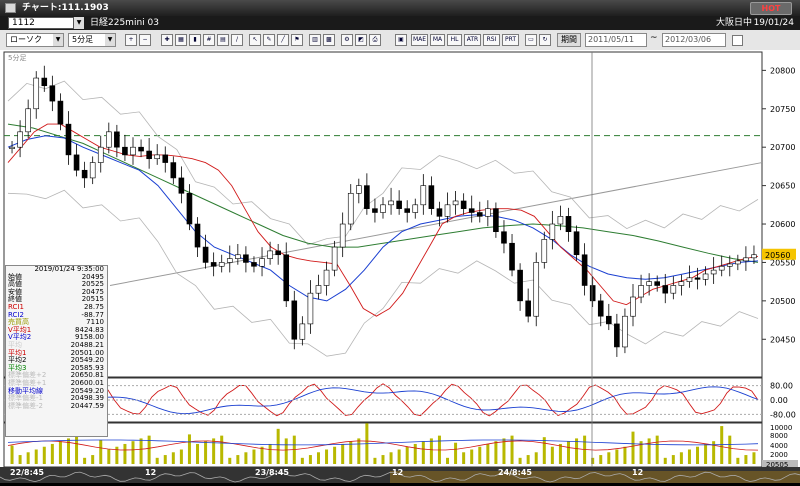 The image size is (800, 486). I want to click on volume-icon: ▩, so click(329, 40).